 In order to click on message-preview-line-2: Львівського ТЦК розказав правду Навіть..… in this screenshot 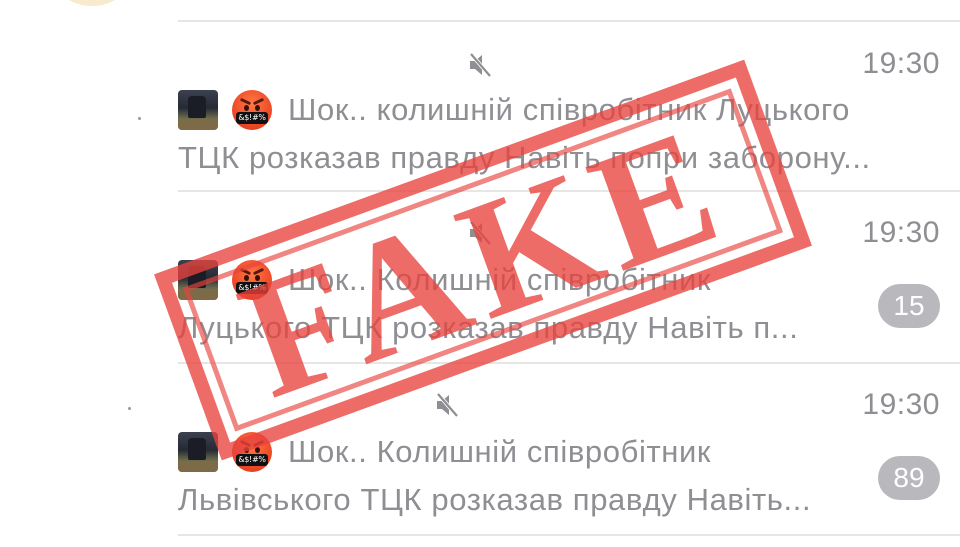, I will do `click(495, 499)`.